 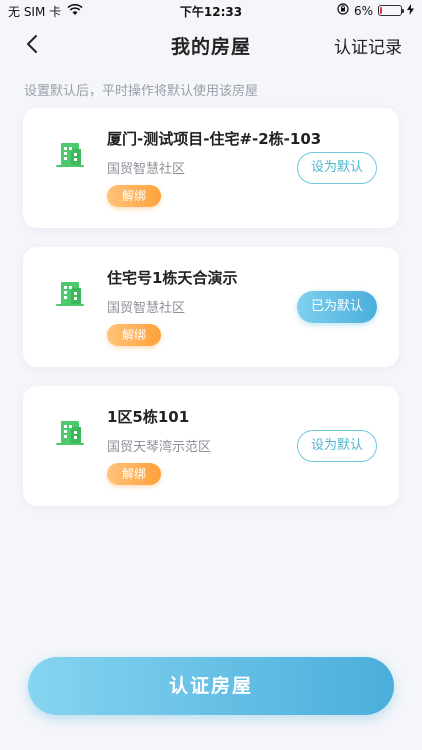 I want to click on status-right: 6%, so click(x=375, y=10).